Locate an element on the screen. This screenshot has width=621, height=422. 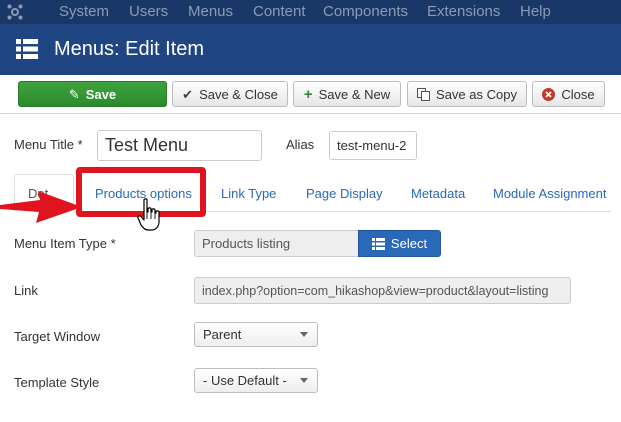
page-title: Menus: Edit Item is located at coordinates (129, 49).